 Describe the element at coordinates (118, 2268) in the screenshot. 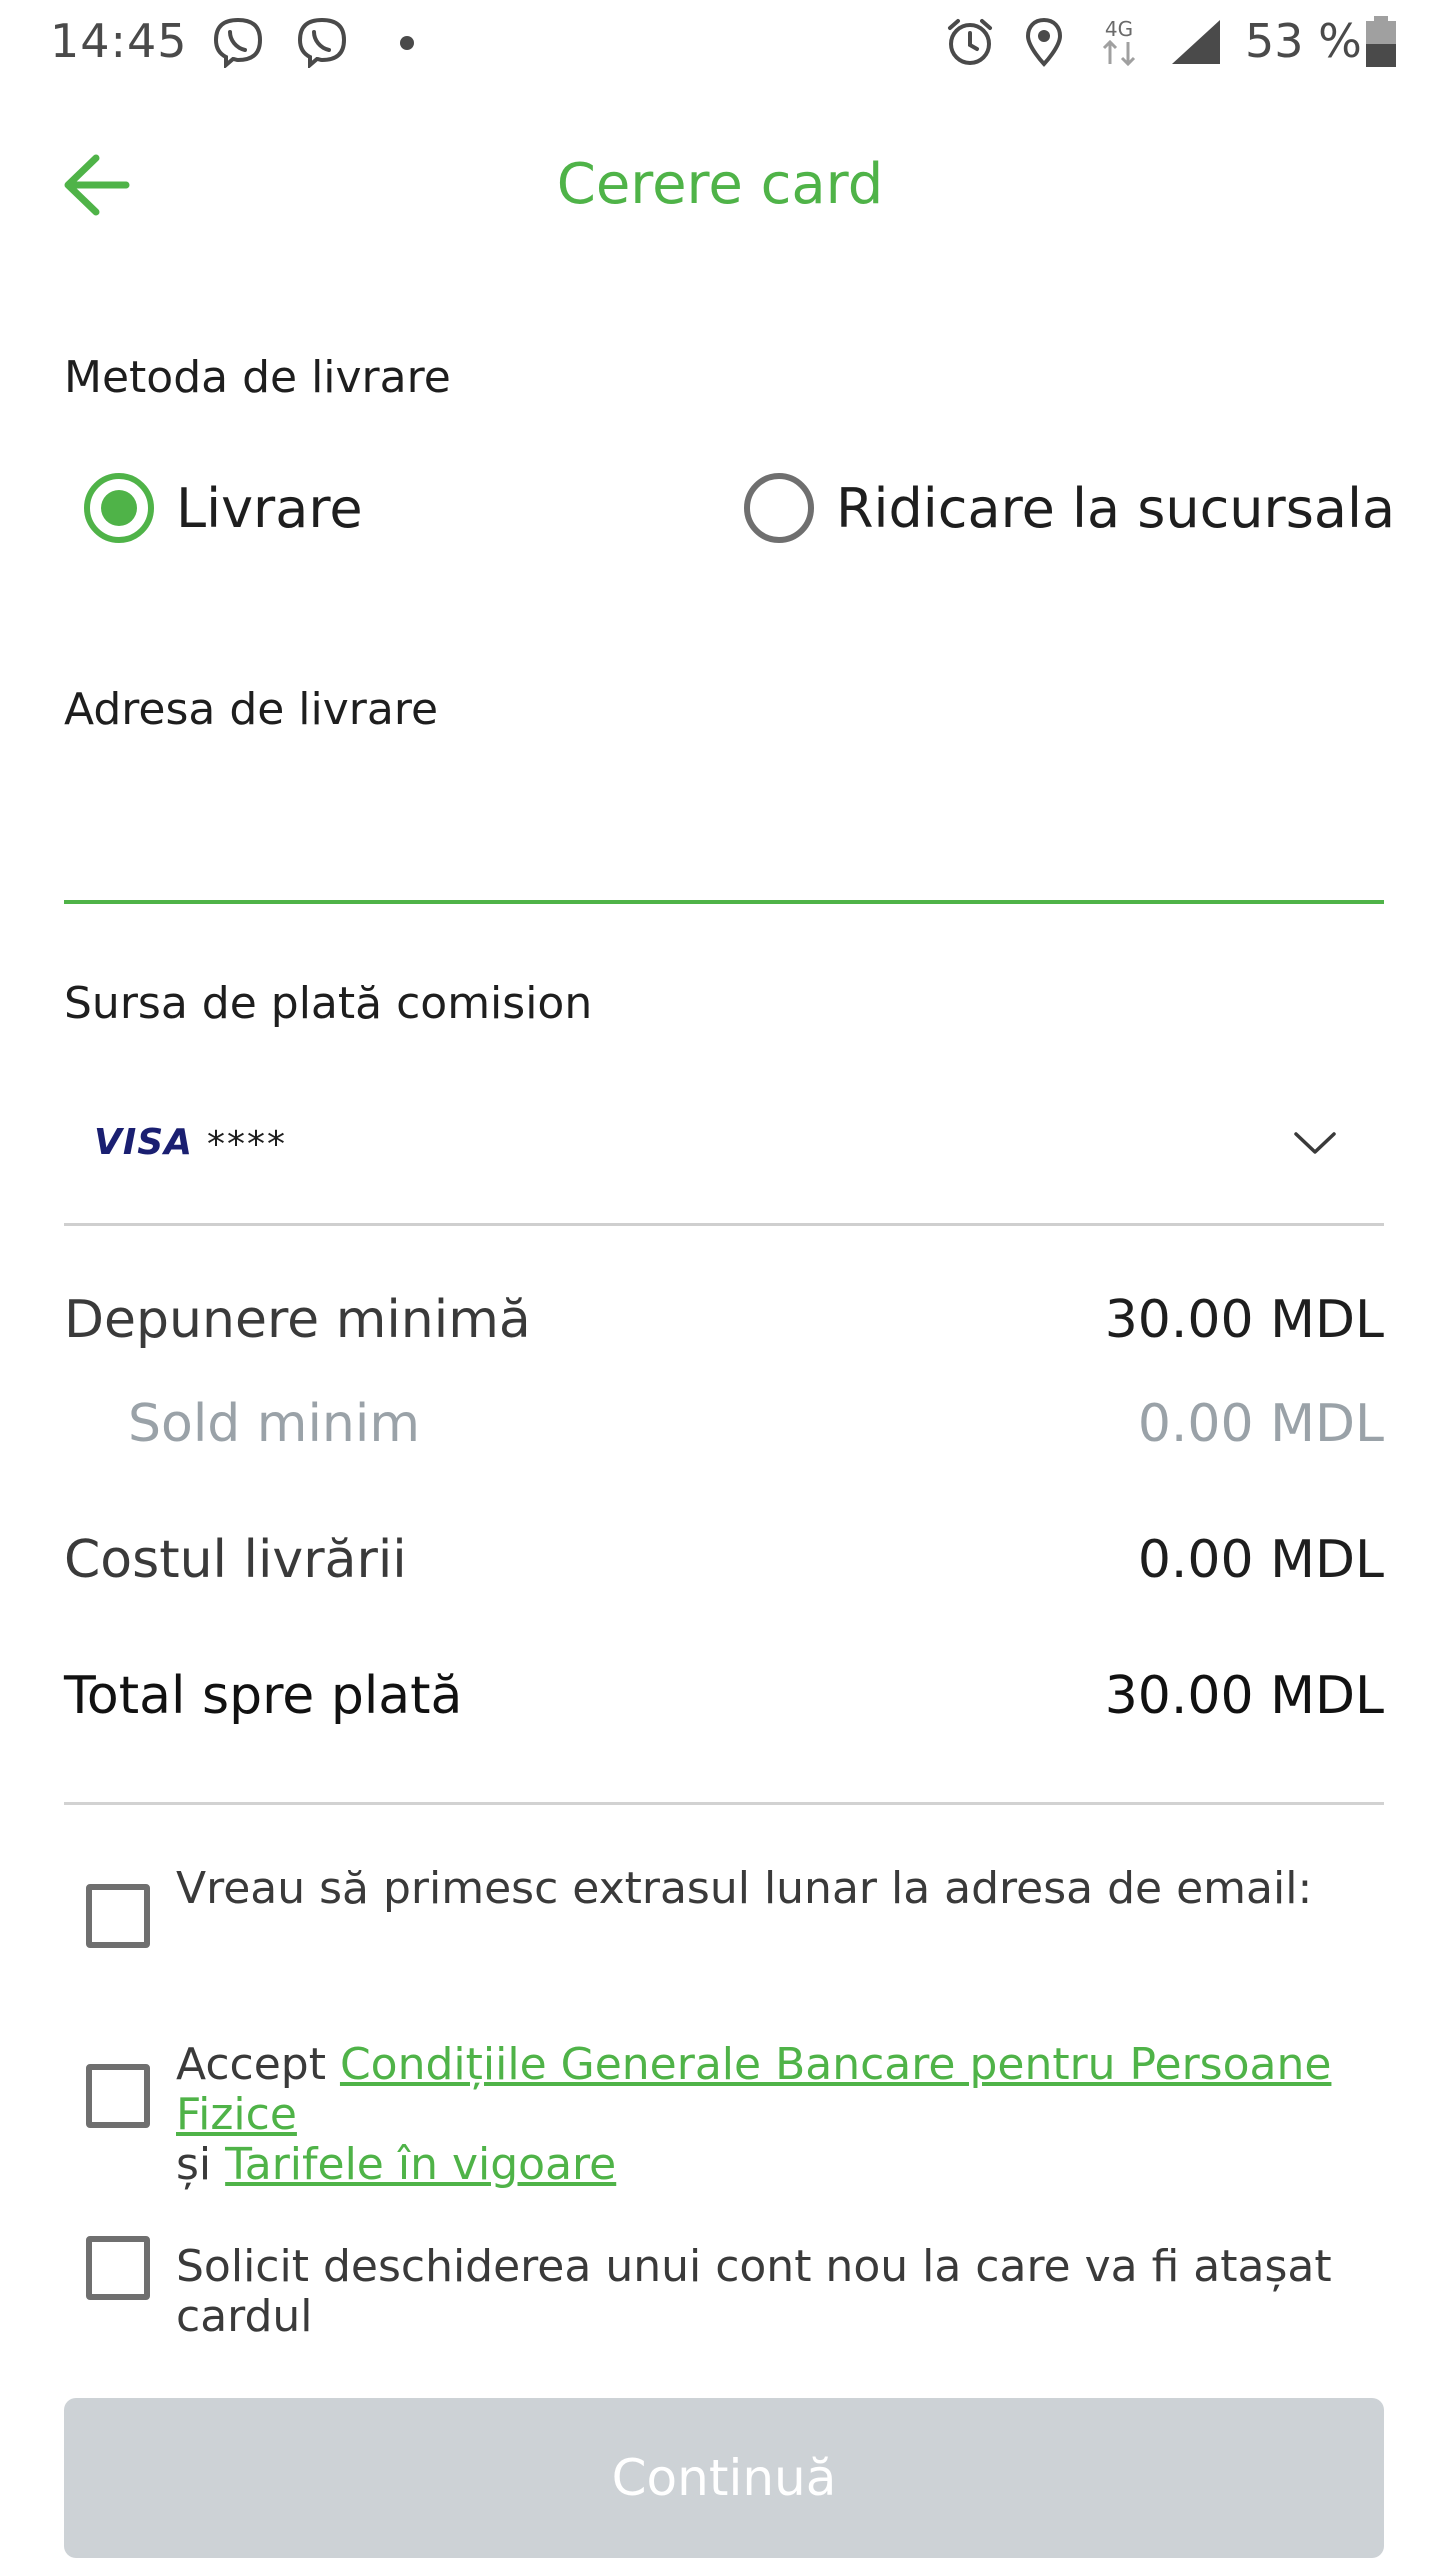

I see `new-account-checkbox` at that location.